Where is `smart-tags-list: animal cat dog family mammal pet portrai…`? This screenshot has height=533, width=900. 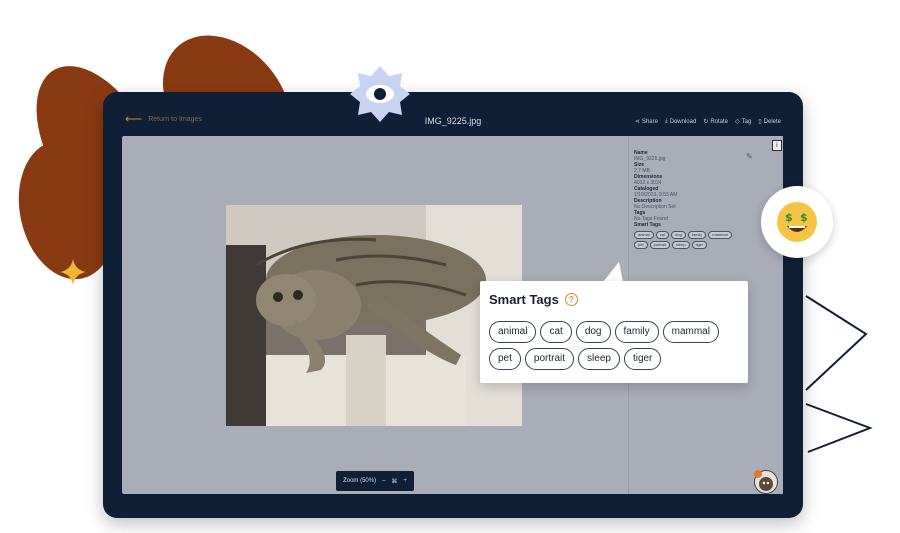 smart-tags-list: animal cat dog family mammal pet portrai… is located at coordinates (617, 345).